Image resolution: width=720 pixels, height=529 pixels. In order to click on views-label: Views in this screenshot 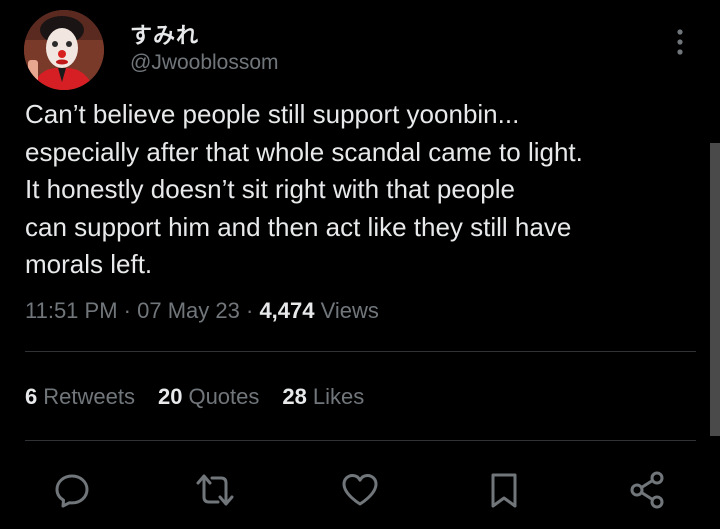, I will do `click(349, 310)`.